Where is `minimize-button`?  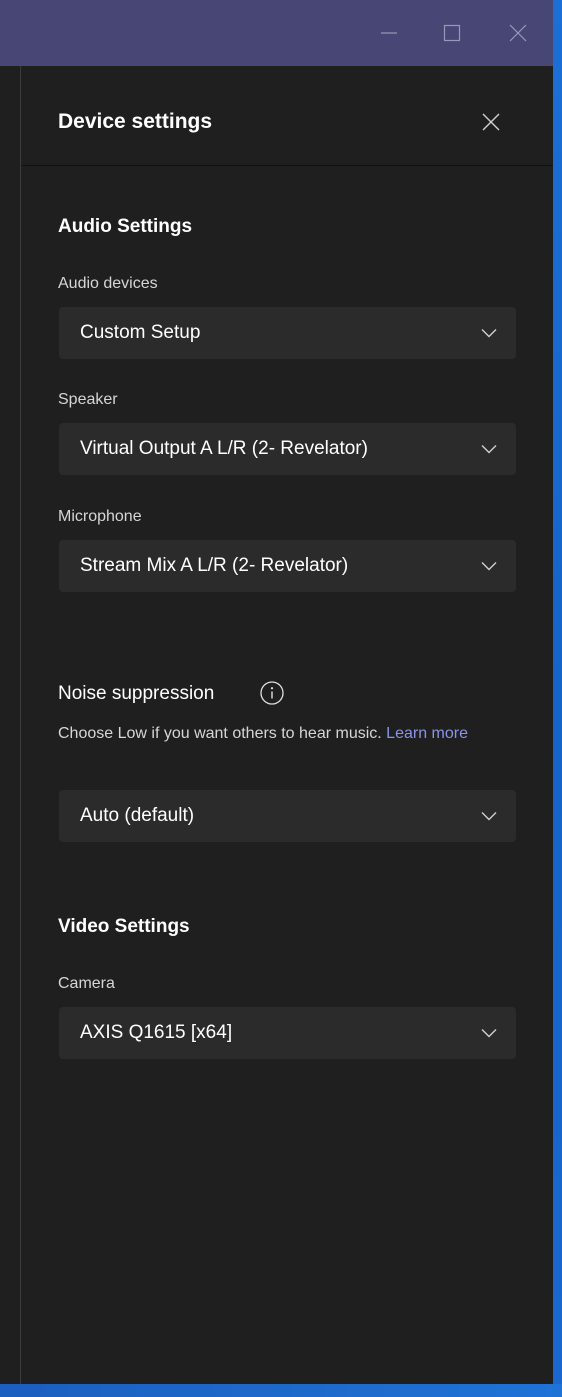
minimize-button is located at coordinates (389, 33).